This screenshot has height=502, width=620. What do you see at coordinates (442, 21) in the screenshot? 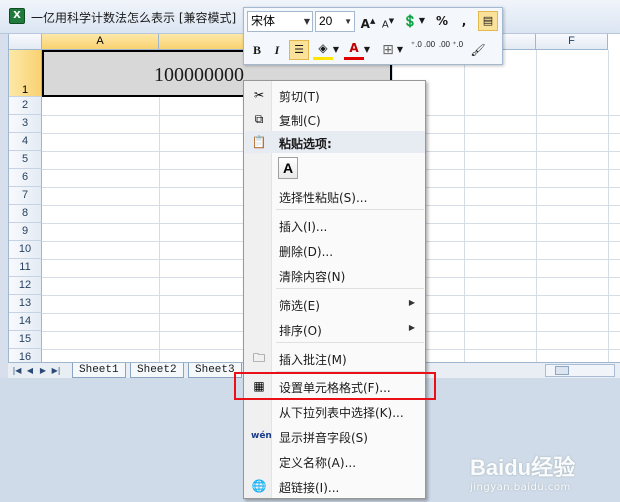
I see `percent-button: %` at bounding box center [442, 21].